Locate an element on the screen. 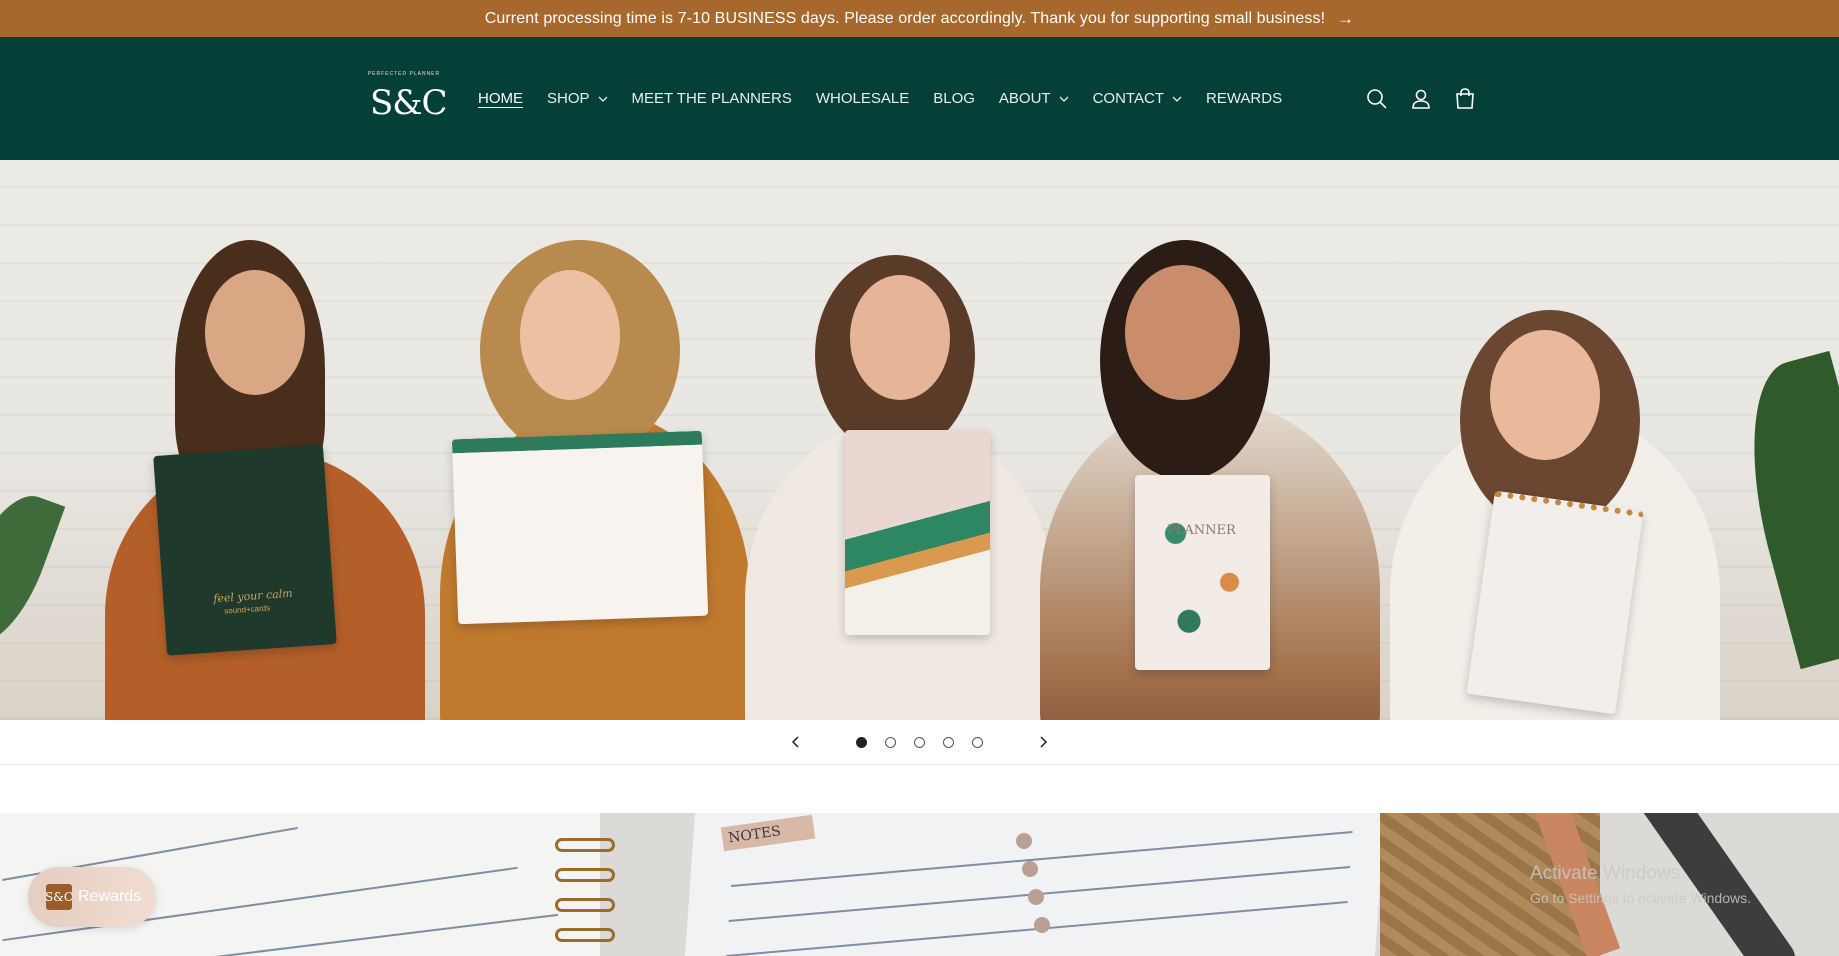 Image resolution: width=1839 pixels, height=956 pixels. rewards-launcher-button: S&C Rewards is located at coordinates (92, 897).